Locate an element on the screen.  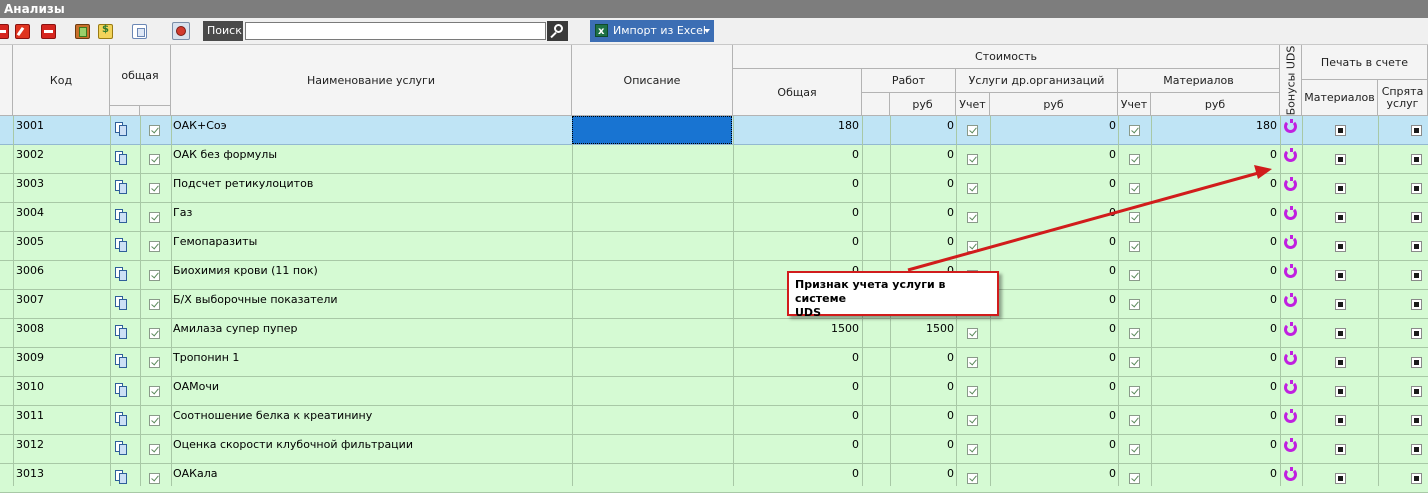
package-icon is located at coordinates (82, 31).